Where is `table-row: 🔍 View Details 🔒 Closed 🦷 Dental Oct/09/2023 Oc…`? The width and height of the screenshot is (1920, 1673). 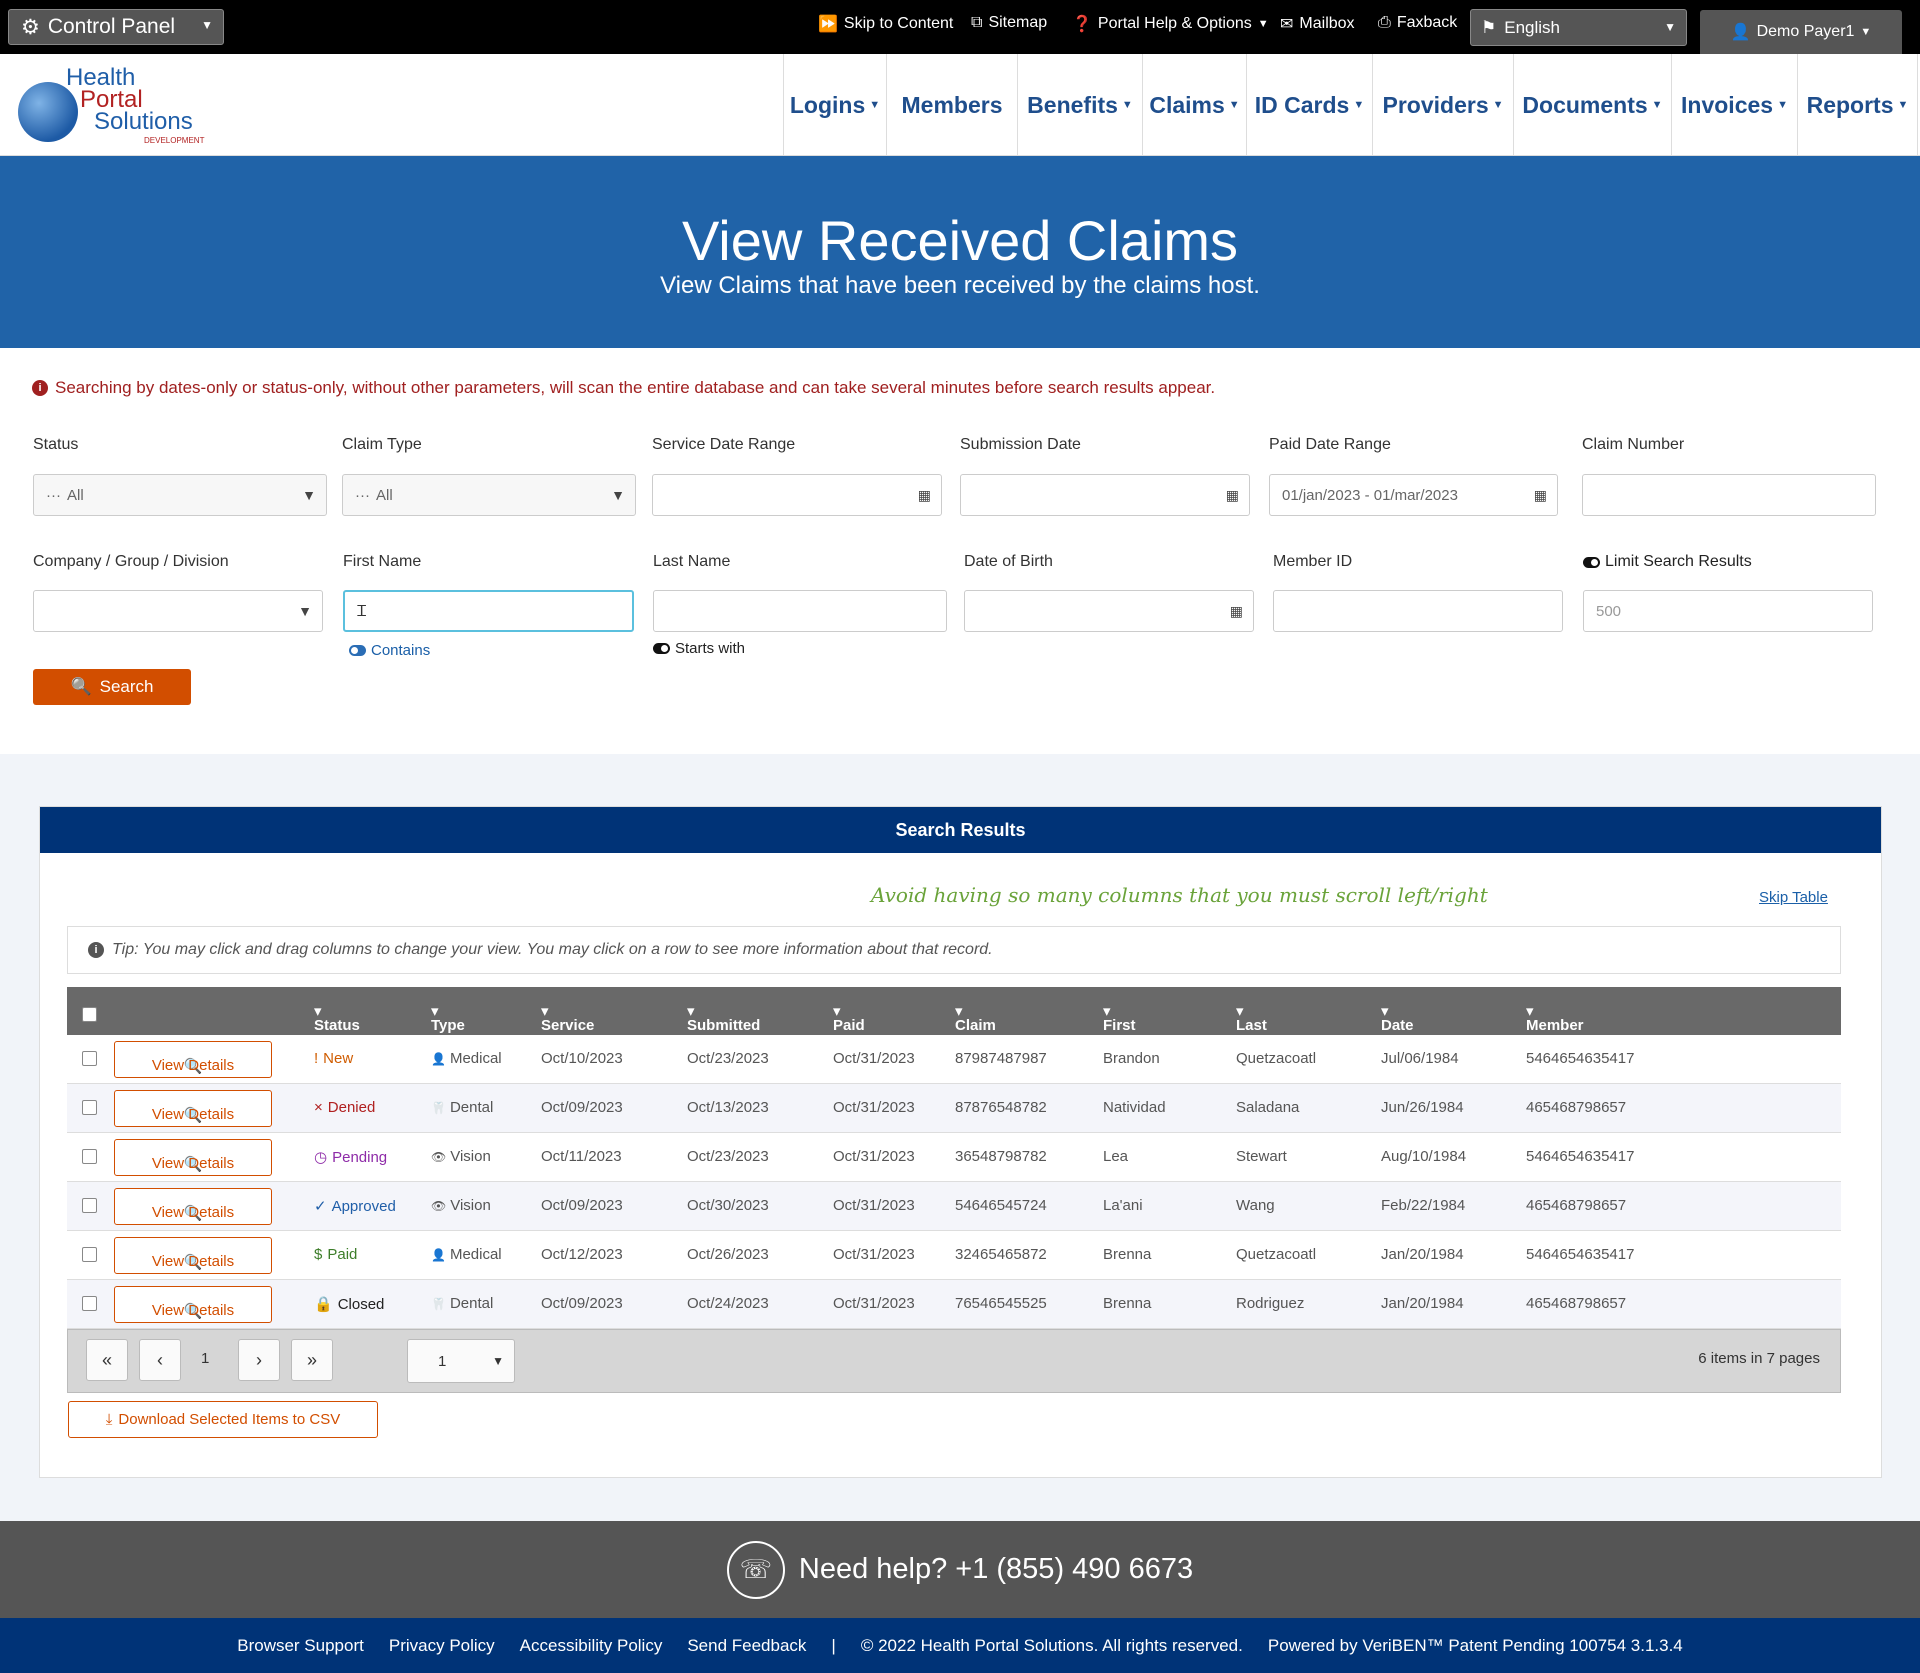 table-row: 🔍 View Details 🔒 Closed 🦷 Dental Oct/09/2023 Oc… is located at coordinates (954, 1304).